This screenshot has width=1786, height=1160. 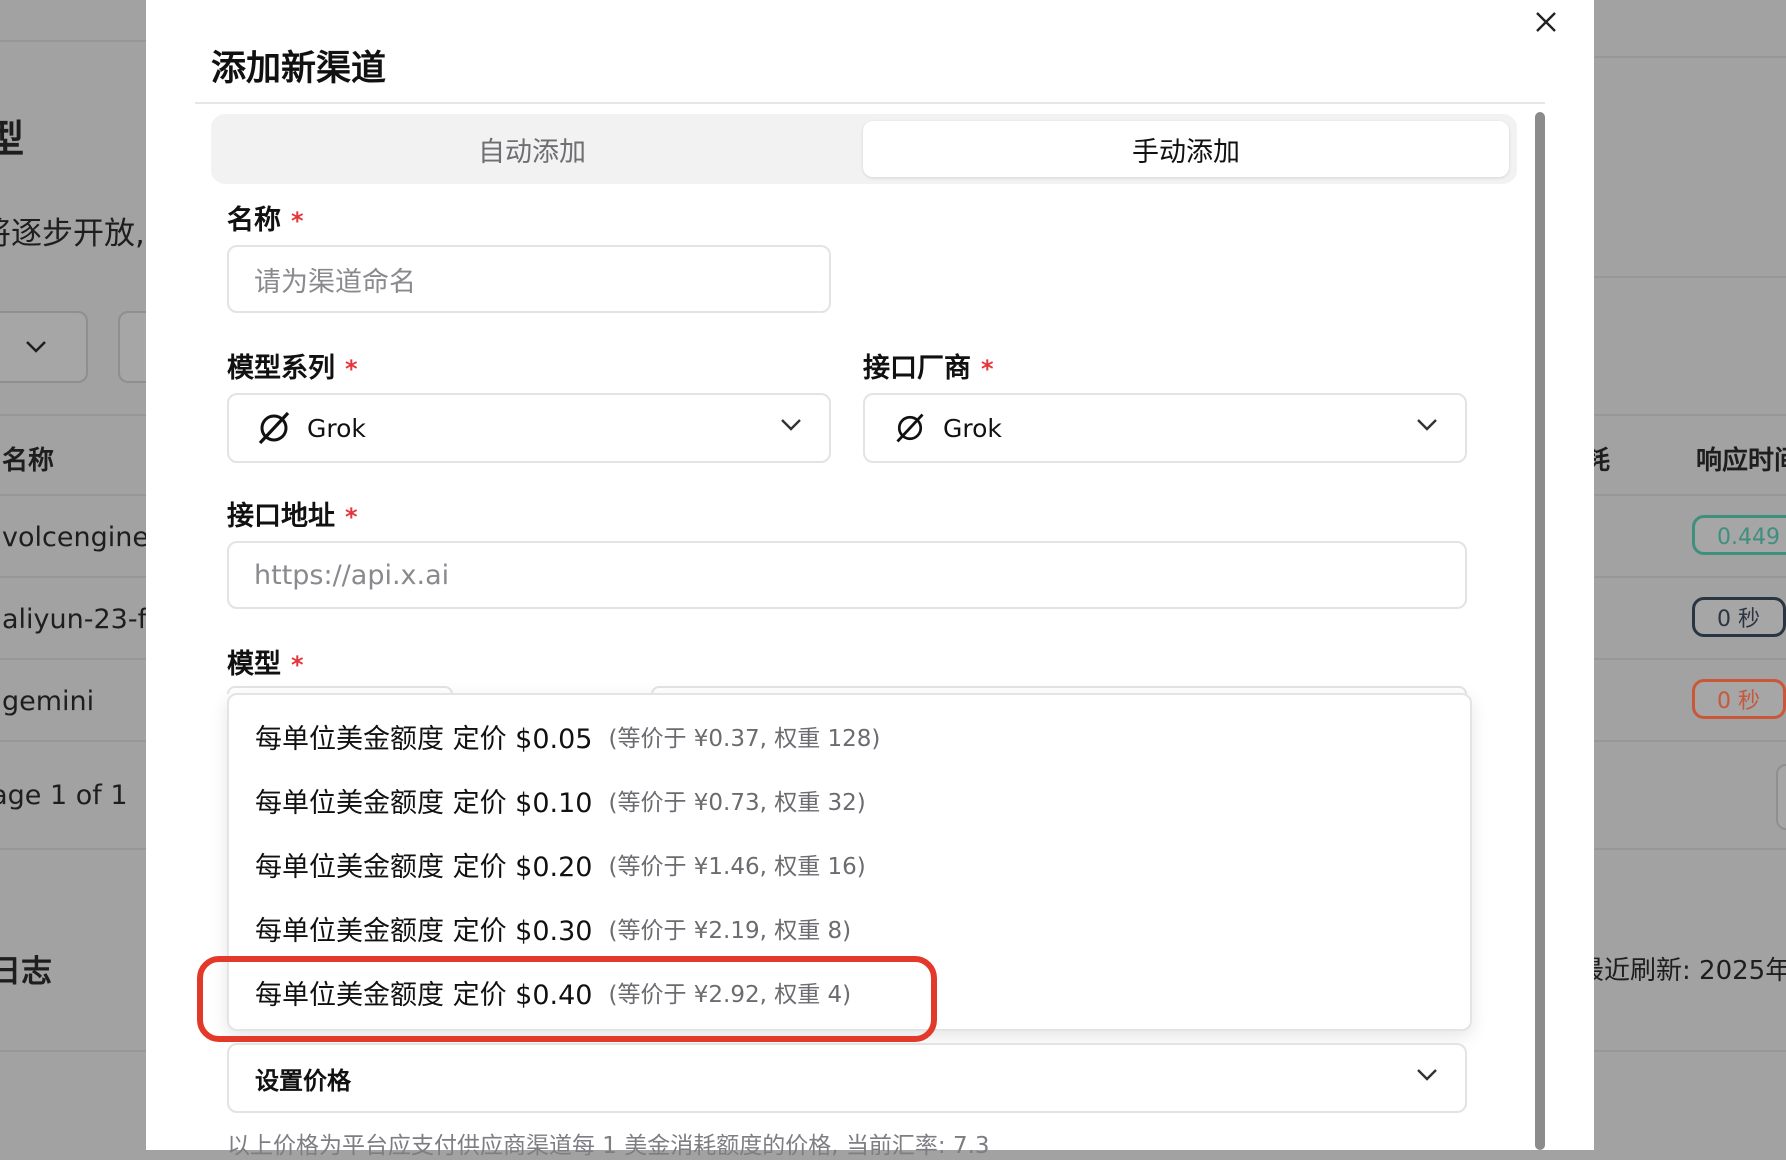 I want to click on model-label: 模型 *, so click(x=265, y=664).